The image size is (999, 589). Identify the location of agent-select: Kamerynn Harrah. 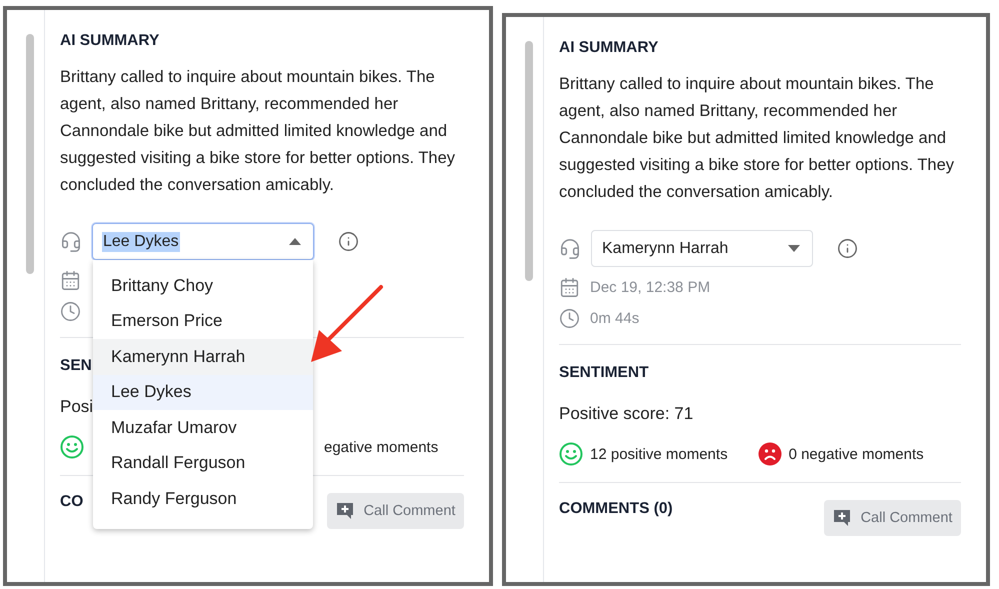
(702, 248).